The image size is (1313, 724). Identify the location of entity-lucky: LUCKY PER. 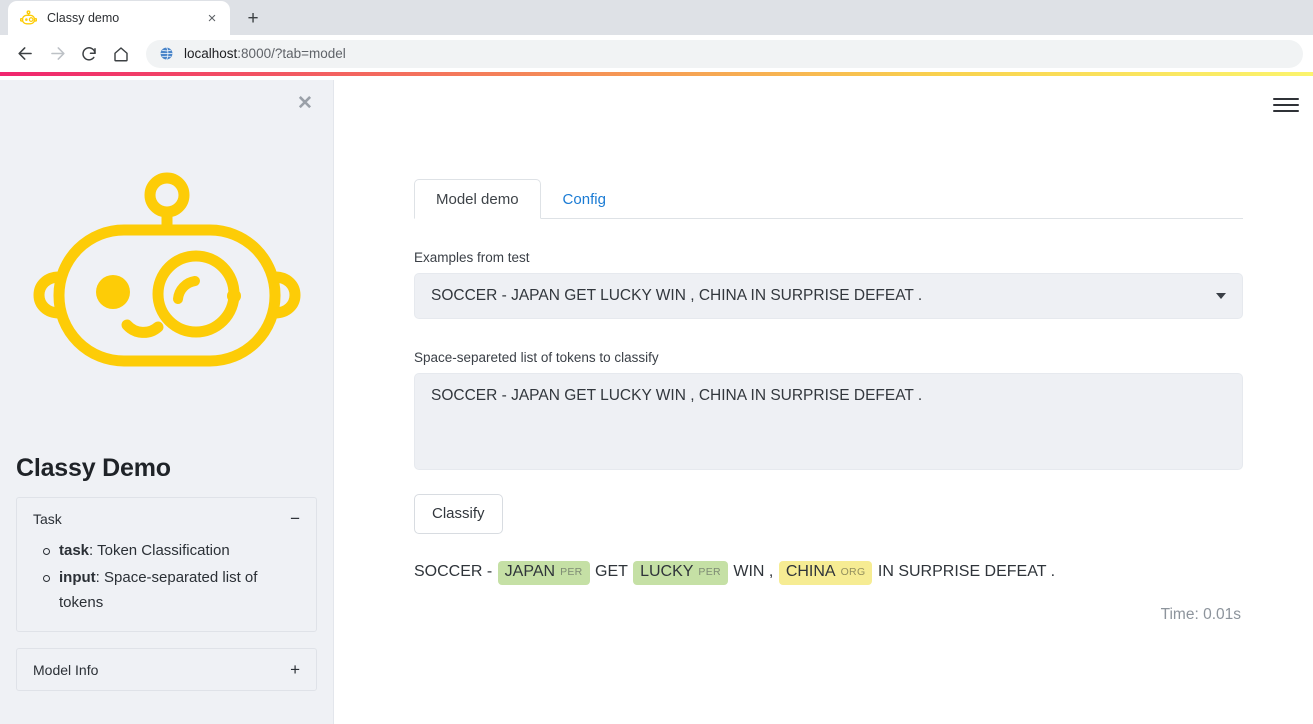
(680, 573).